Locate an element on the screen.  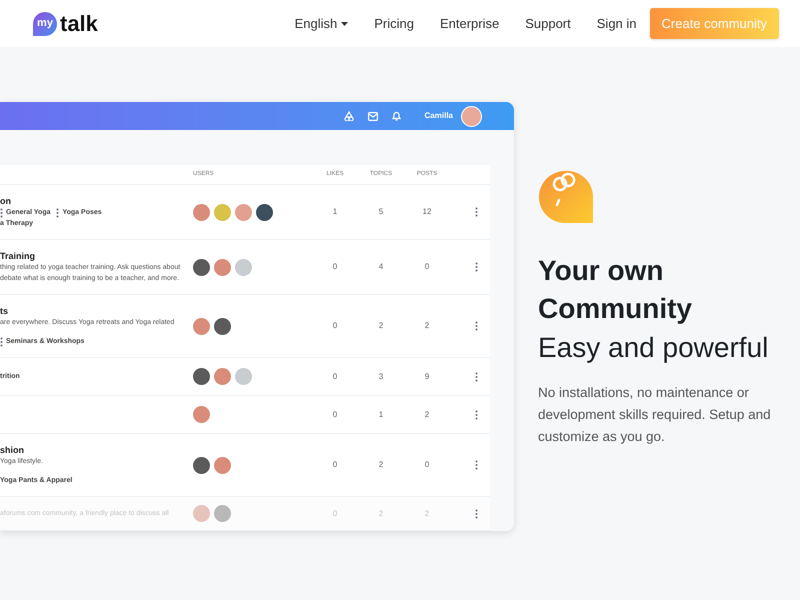
topic-title: shion is located at coordinates (96, 450).